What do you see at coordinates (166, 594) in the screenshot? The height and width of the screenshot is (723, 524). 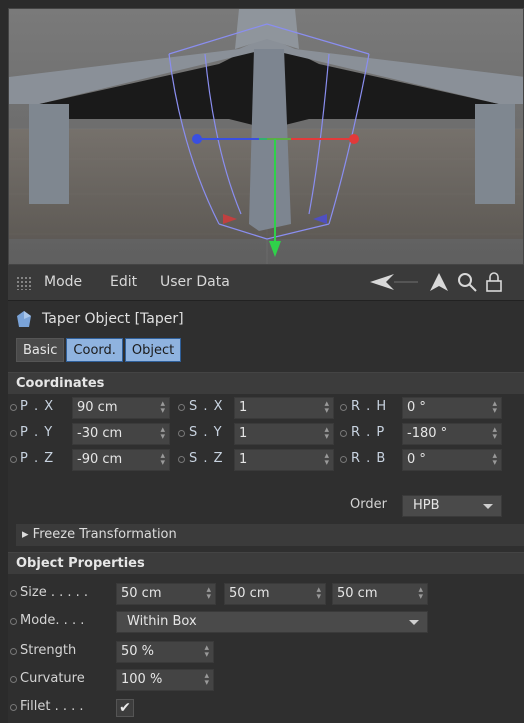 I see `size-x-field: 50 cm ▴ ▾` at bounding box center [166, 594].